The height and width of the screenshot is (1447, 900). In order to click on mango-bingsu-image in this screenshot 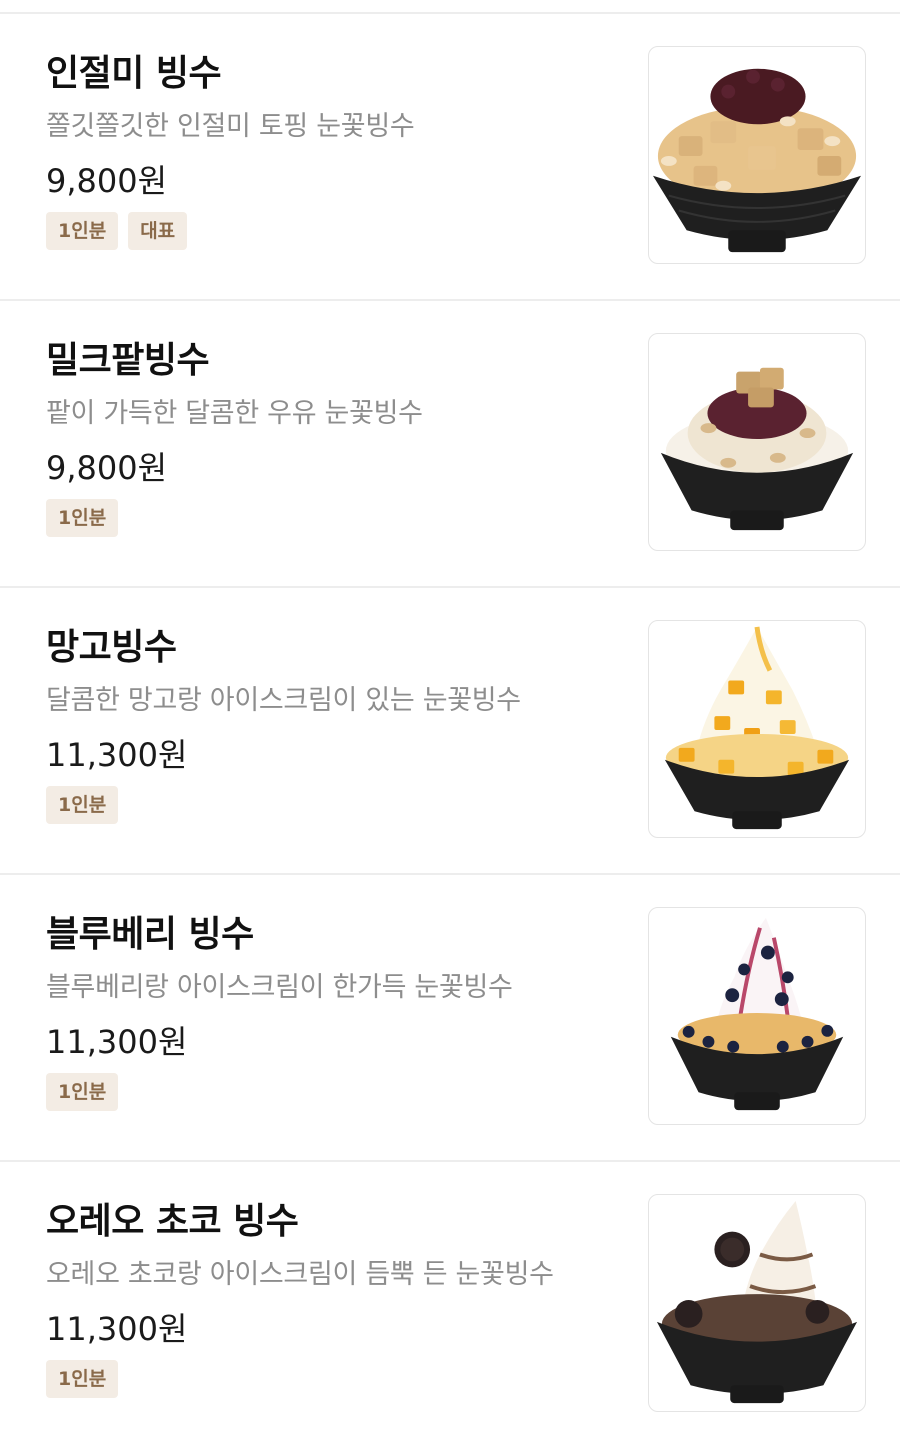, I will do `click(757, 729)`.